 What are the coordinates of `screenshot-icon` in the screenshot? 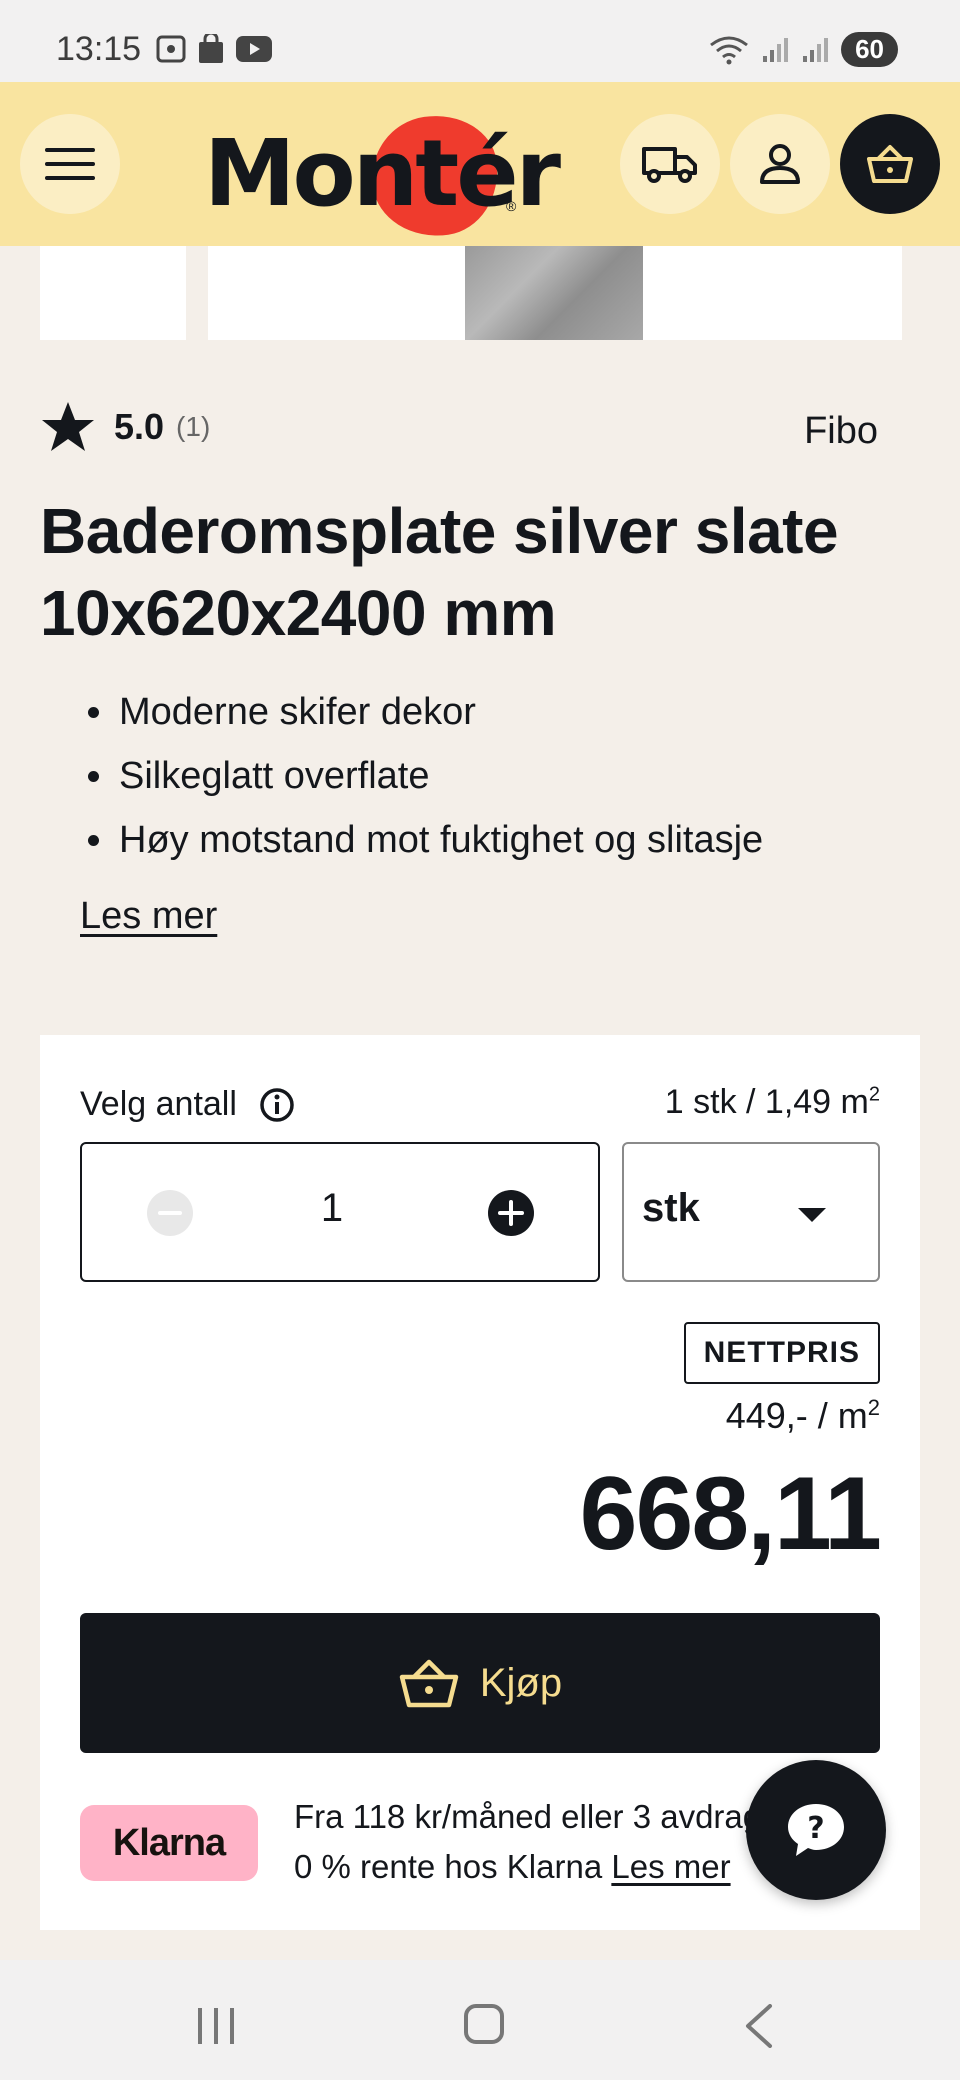 It's located at (171, 49).